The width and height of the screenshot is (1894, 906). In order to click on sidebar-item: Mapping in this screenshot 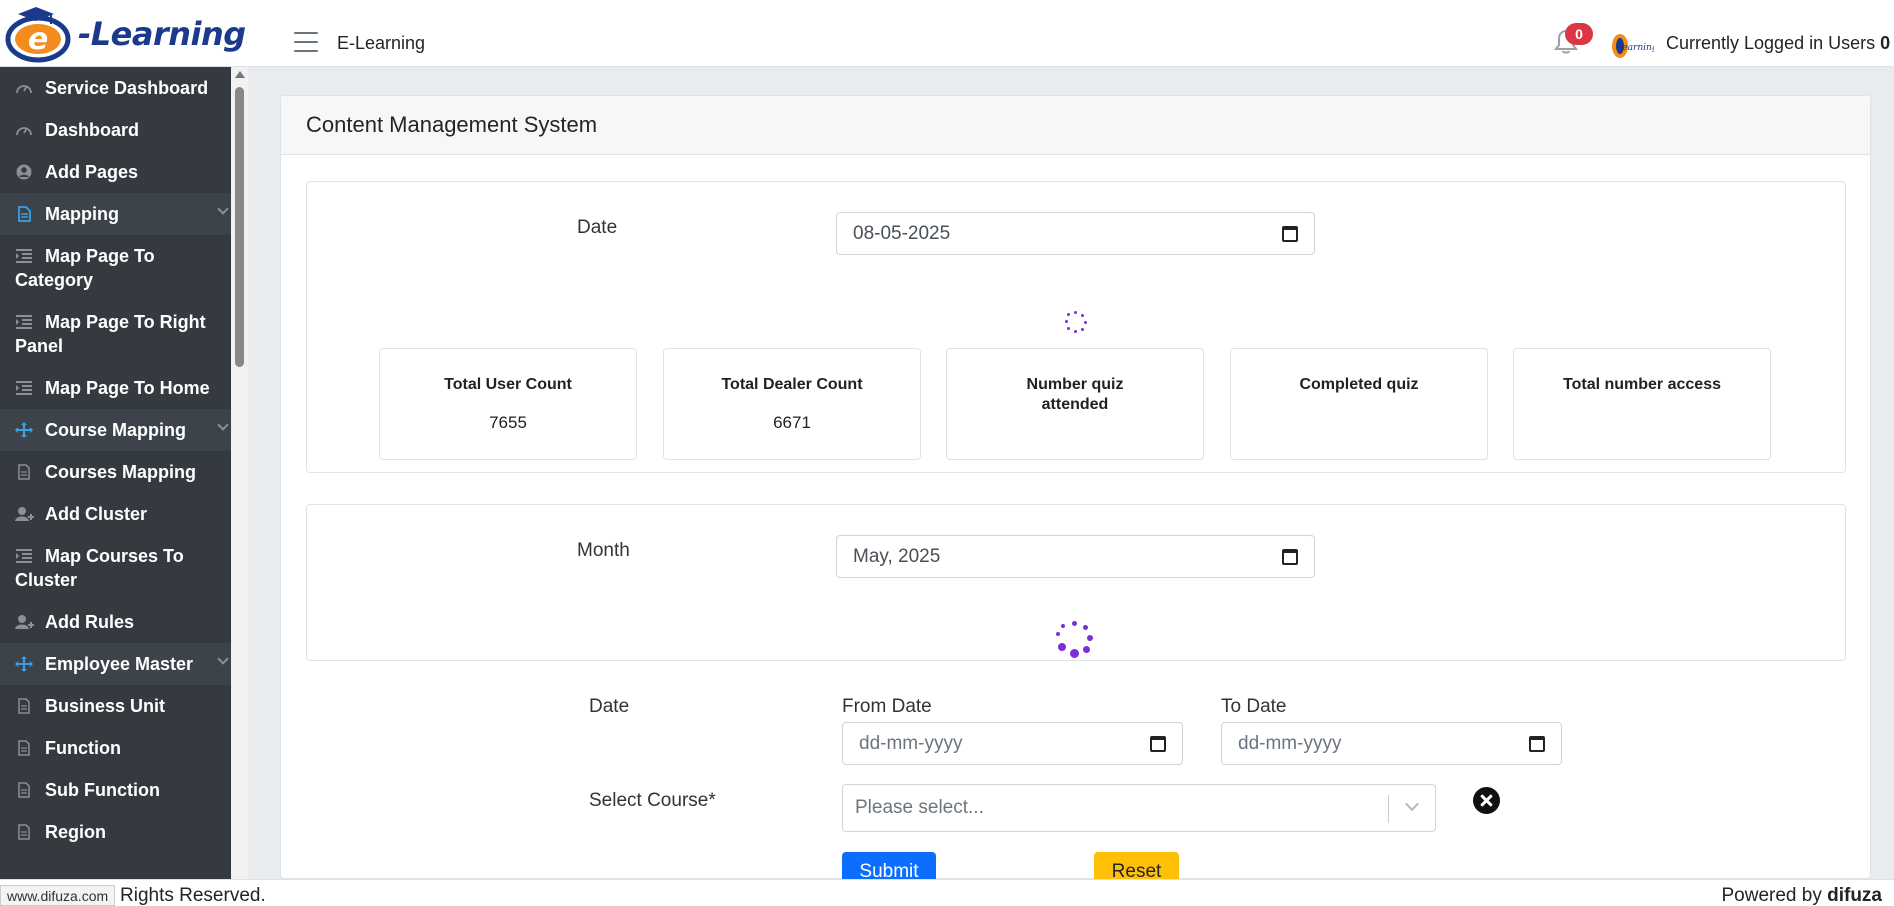, I will do `click(115, 214)`.